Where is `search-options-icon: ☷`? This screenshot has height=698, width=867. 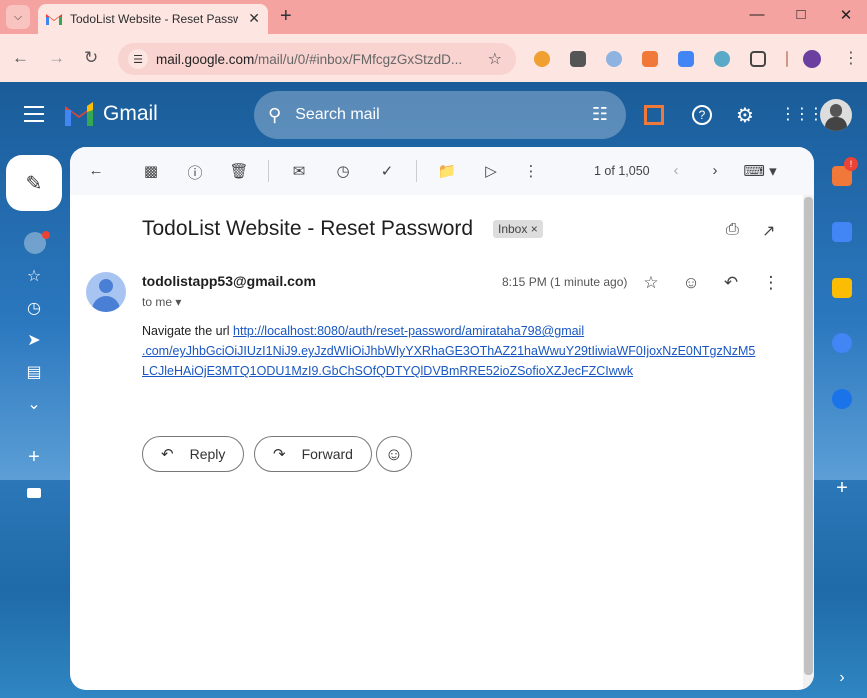
search-options-icon: ☷ is located at coordinates (600, 114).